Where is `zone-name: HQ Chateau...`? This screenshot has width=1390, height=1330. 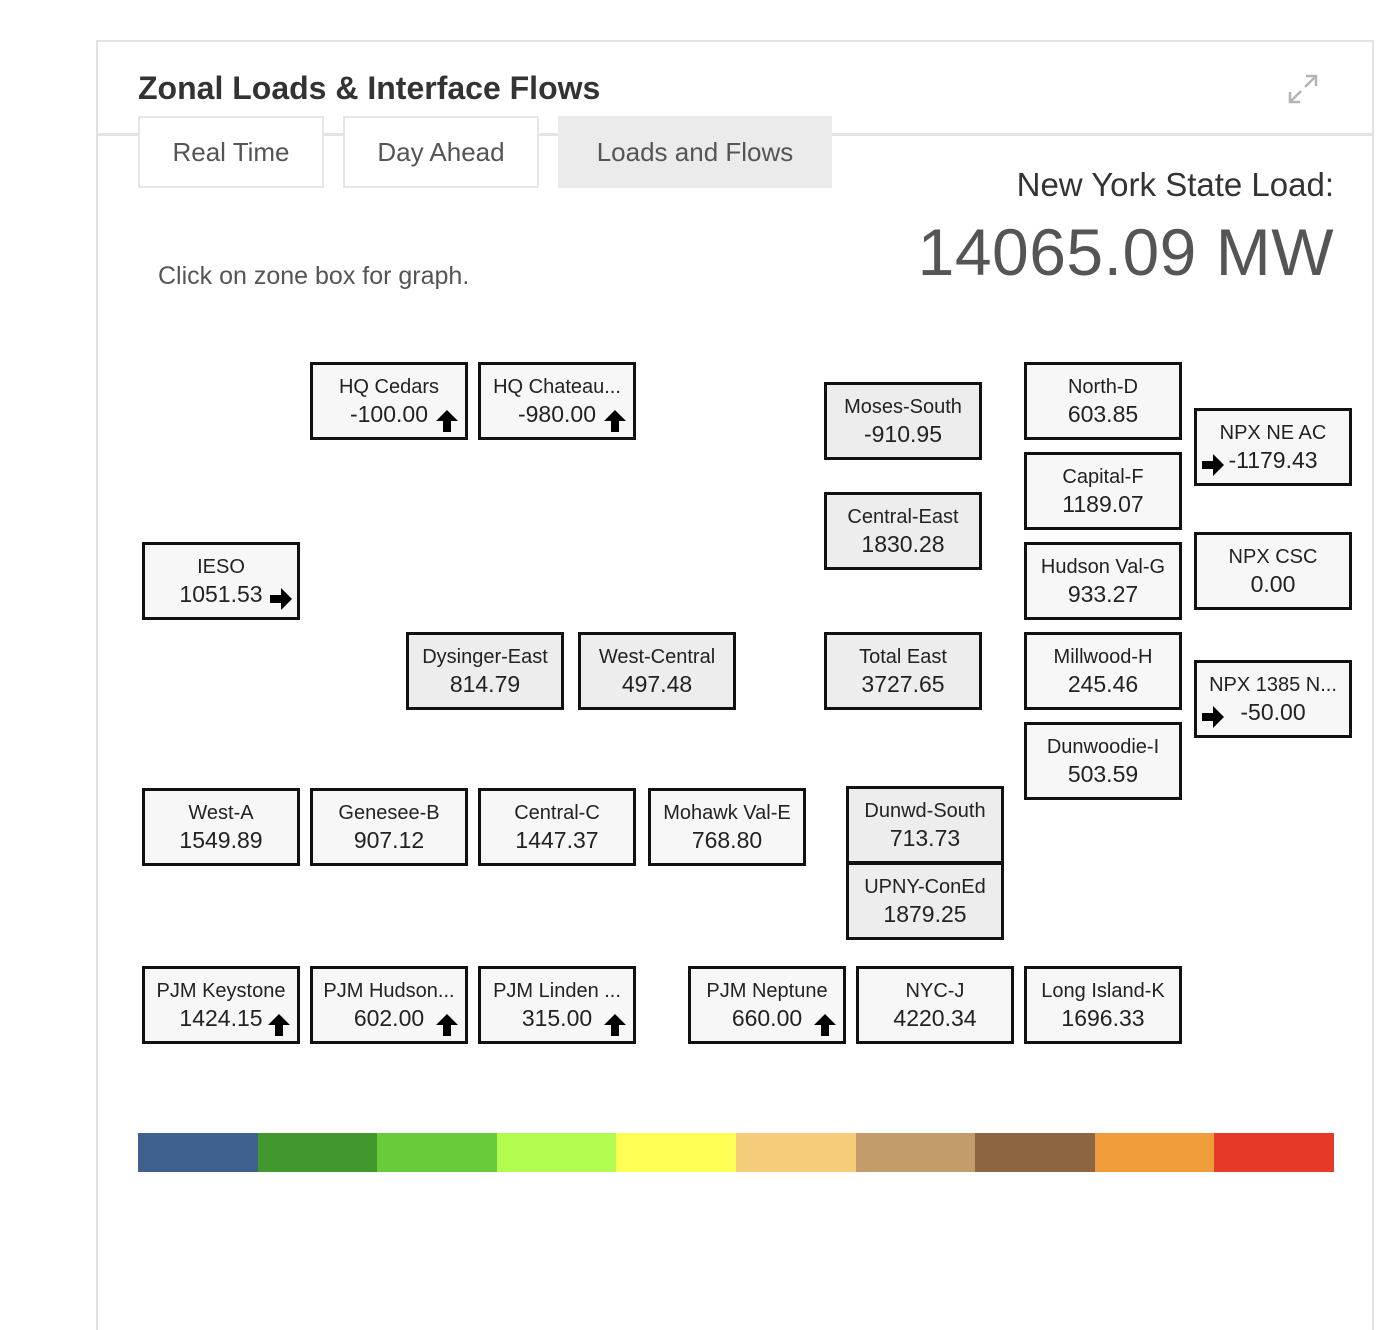 zone-name: HQ Chateau... is located at coordinates (557, 387).